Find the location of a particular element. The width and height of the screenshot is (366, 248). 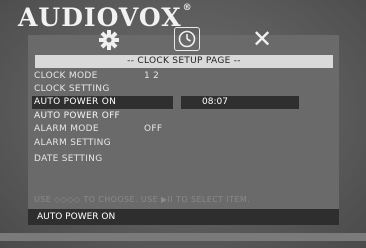

auto-power-on-time-field: 08:07 is located at coordinates (240, 102).